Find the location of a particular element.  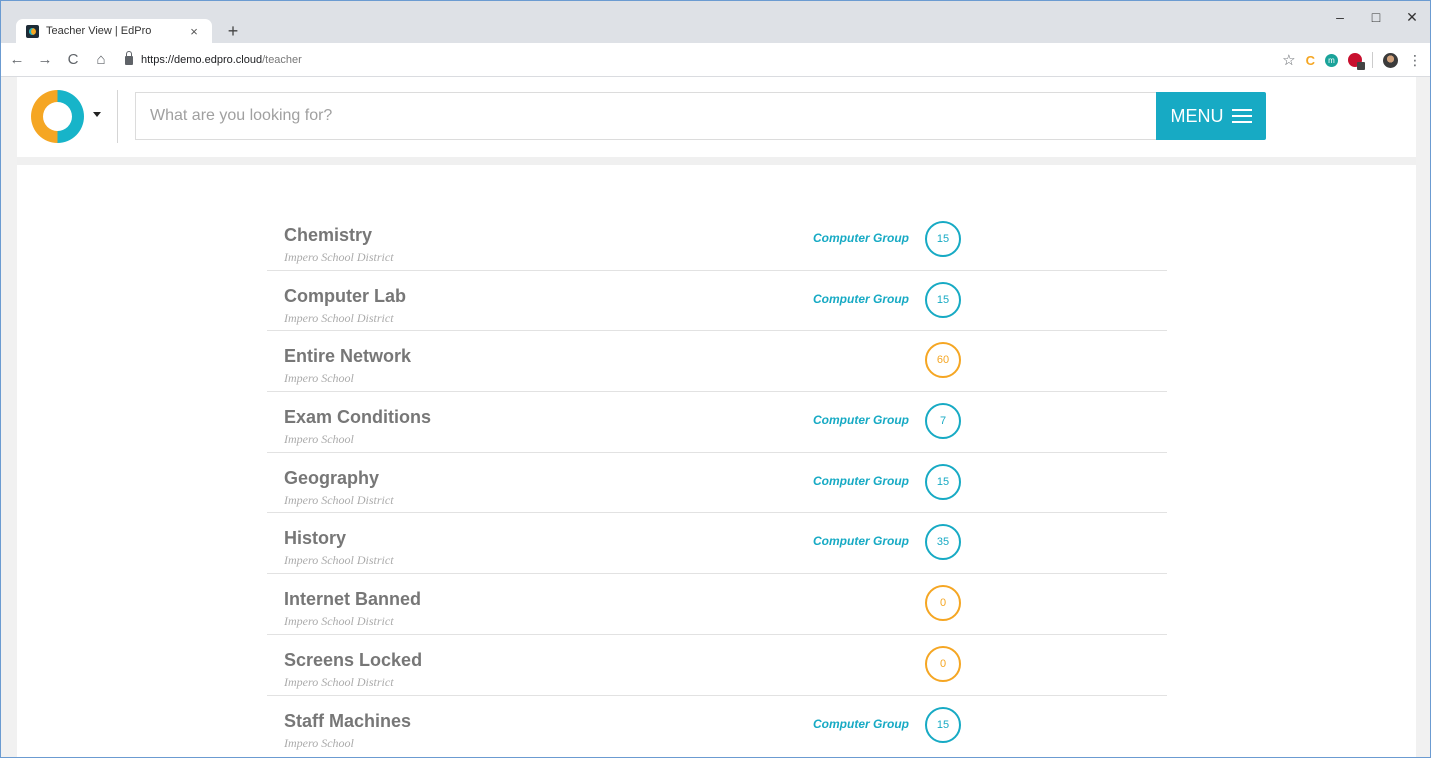

menu-button: MENU is located at coordinates (1211, 116).